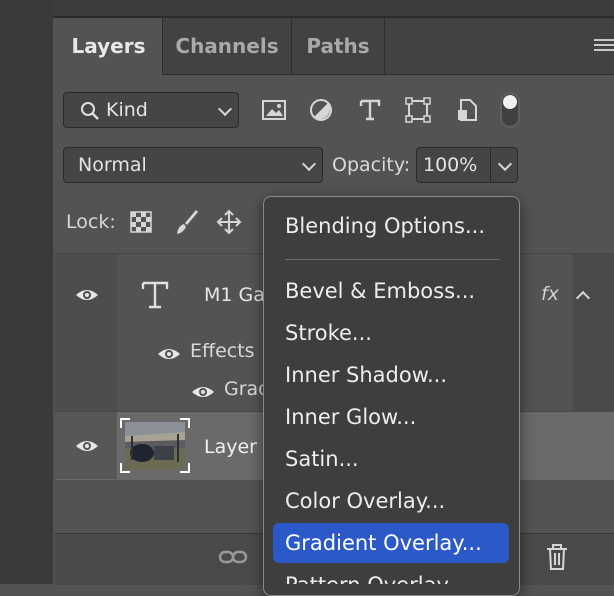  I want to click on lock-label: Lock:, so click(91, 222).